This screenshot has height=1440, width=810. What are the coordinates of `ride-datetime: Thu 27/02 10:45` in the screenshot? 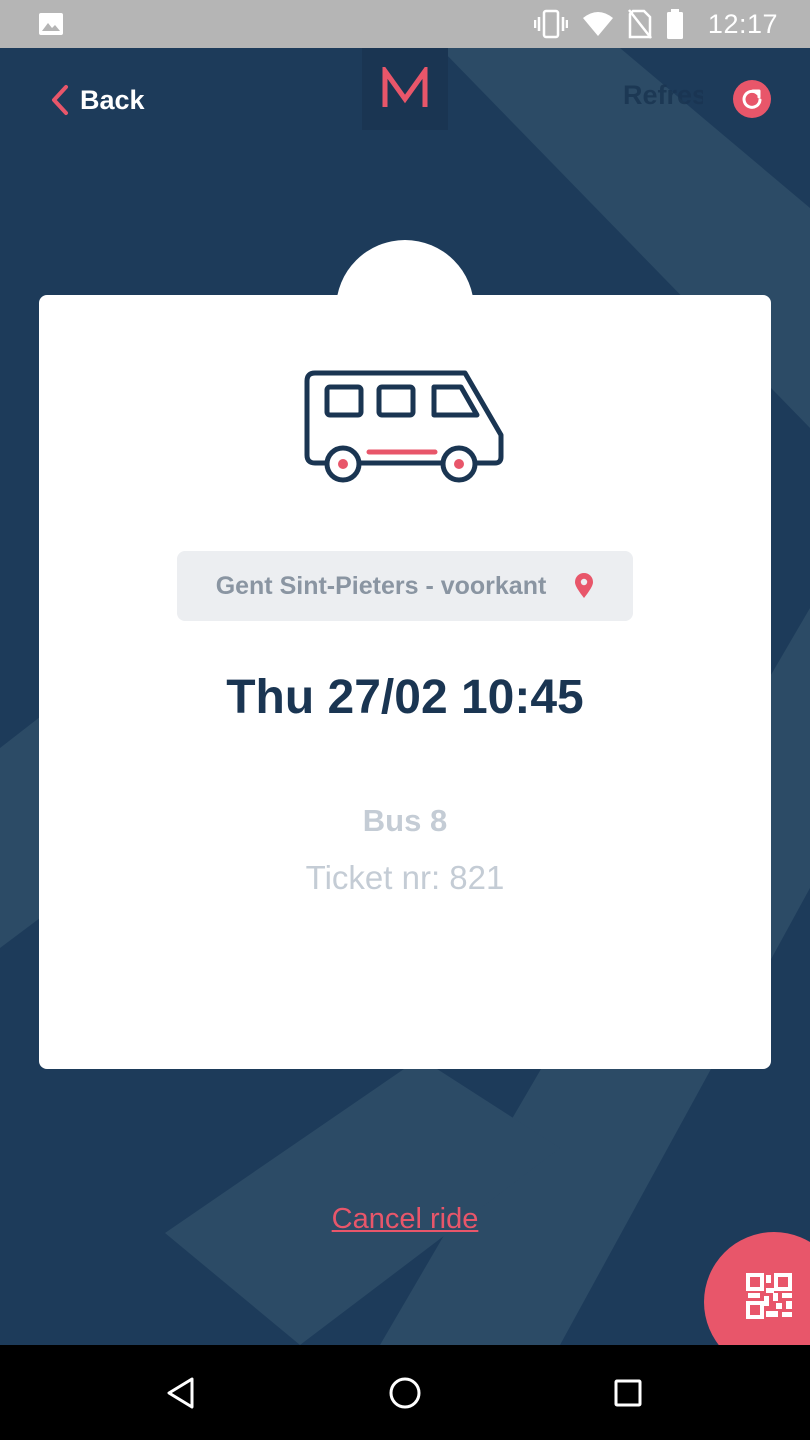 It's located at (405, 697).